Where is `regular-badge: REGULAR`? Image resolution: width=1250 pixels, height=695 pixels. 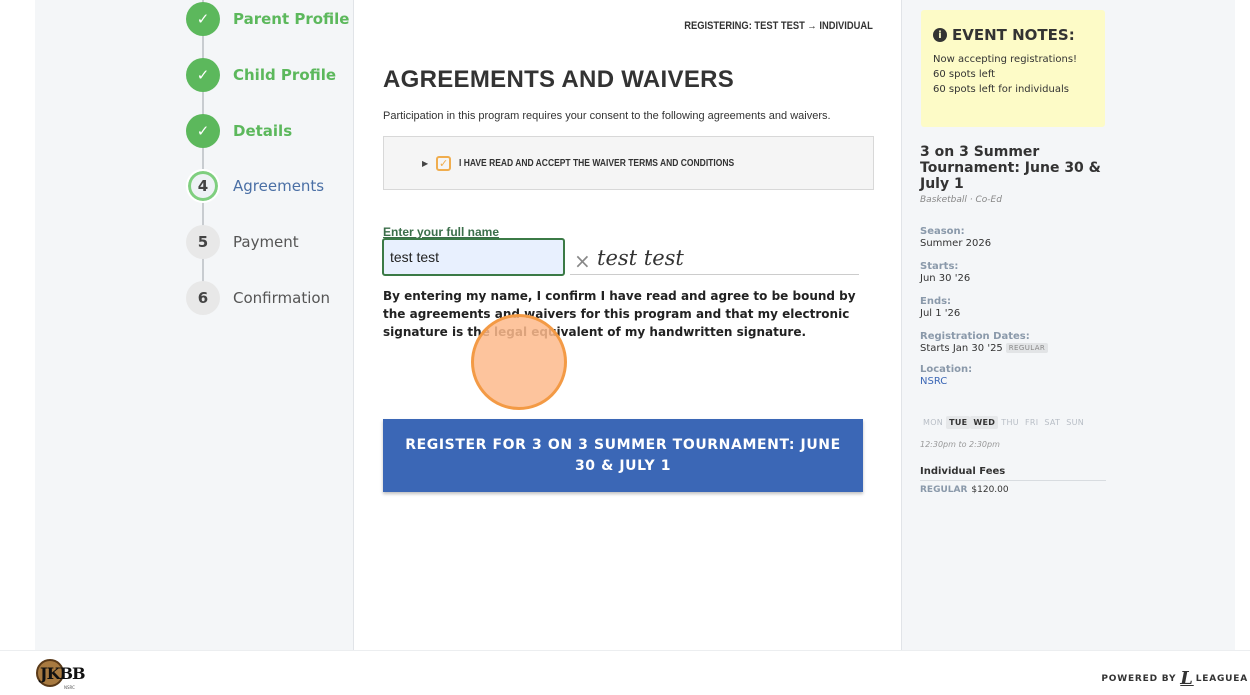 regular-badge: REGULAR is located at coordinates (1027, 348).